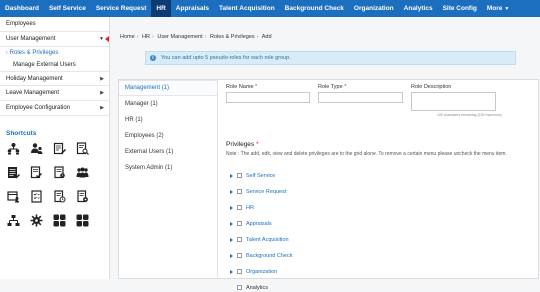  Describe the element at coordinates (59, 220) in the screenshot. I see `apps-grid-icon` at that location.